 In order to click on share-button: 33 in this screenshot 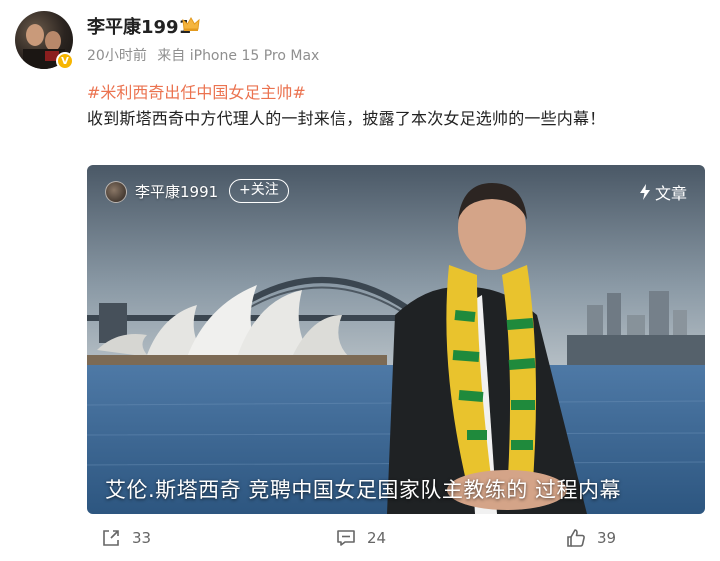, I will do `click(125, 538)`.